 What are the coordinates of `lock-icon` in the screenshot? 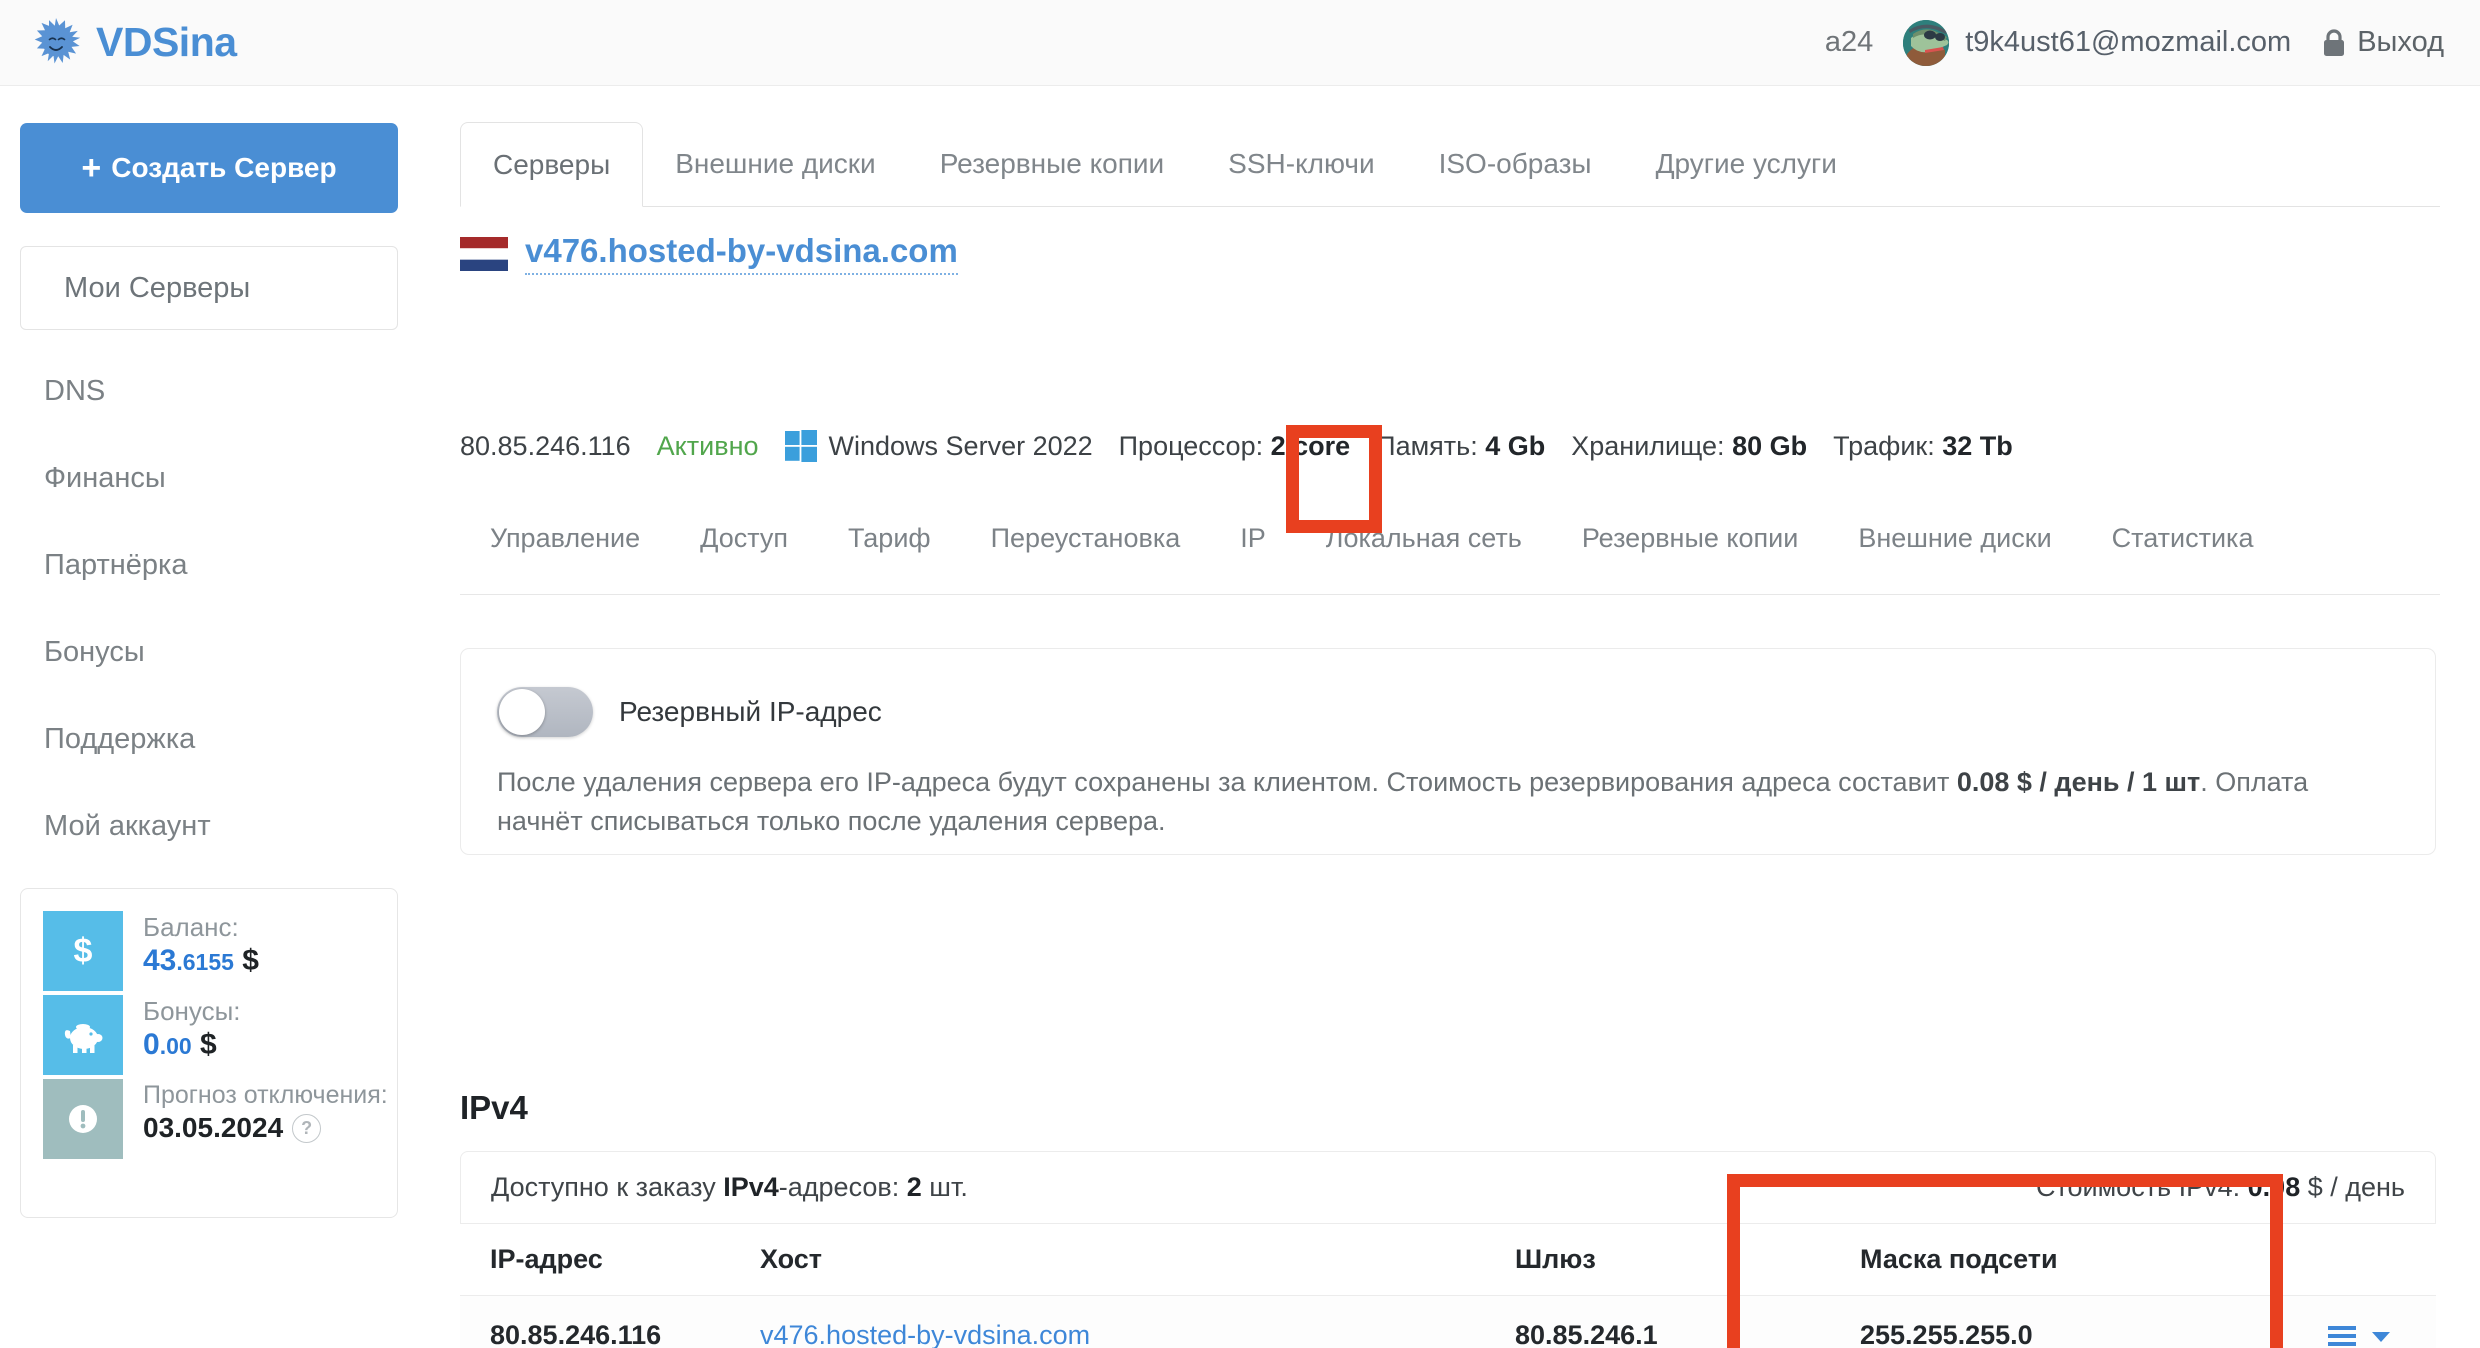 It's located at (2334, 43).